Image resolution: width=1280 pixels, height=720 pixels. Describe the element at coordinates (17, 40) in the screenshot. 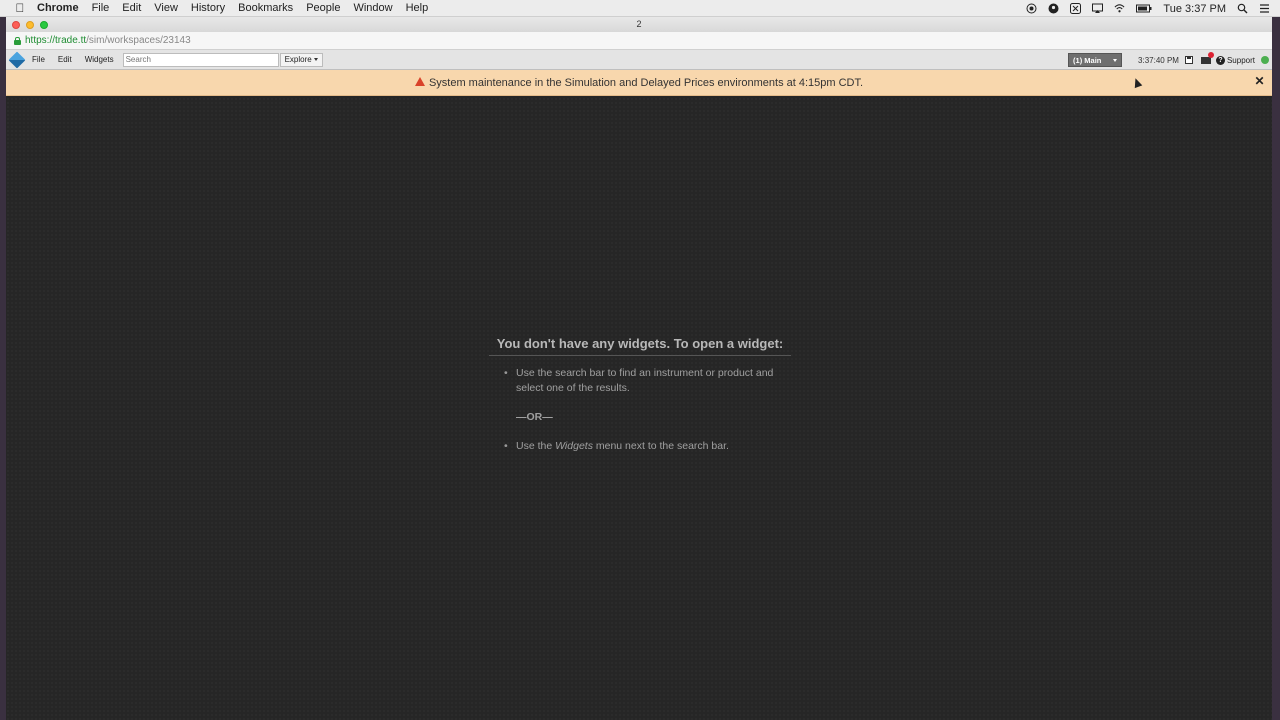

I see `lock-icon` at that location.